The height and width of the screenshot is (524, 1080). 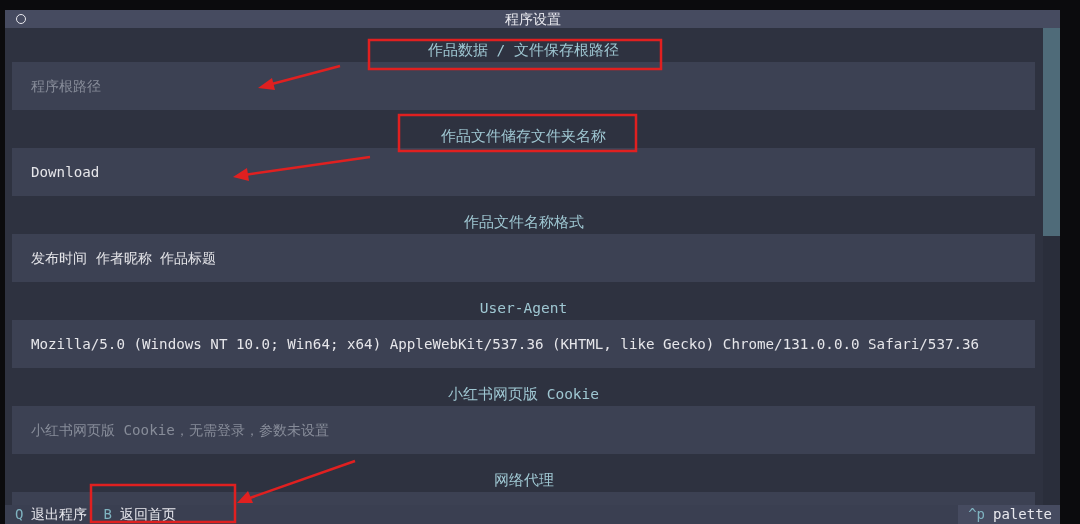 I want to click on shortcut-key: Q, so click(x=19, y=514).